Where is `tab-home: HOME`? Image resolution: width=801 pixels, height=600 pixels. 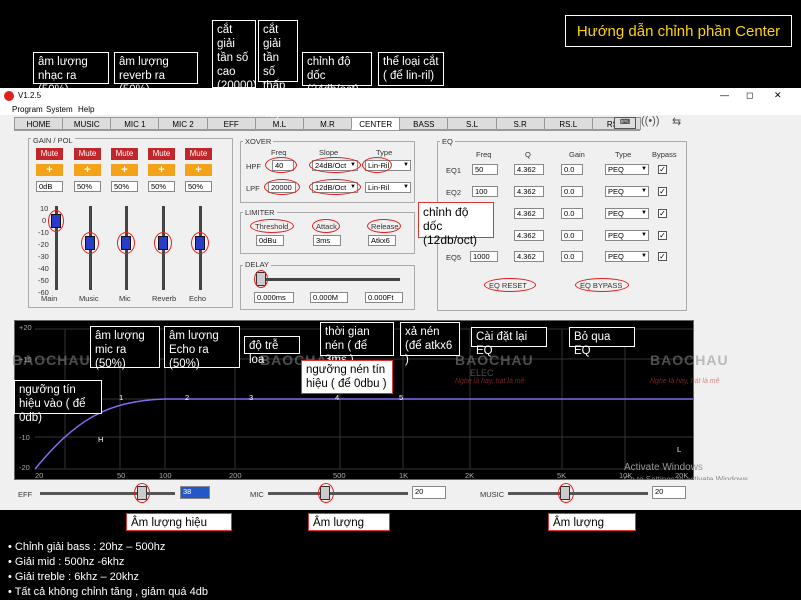 tab-home: HOME is located at coordinates (39, 123).